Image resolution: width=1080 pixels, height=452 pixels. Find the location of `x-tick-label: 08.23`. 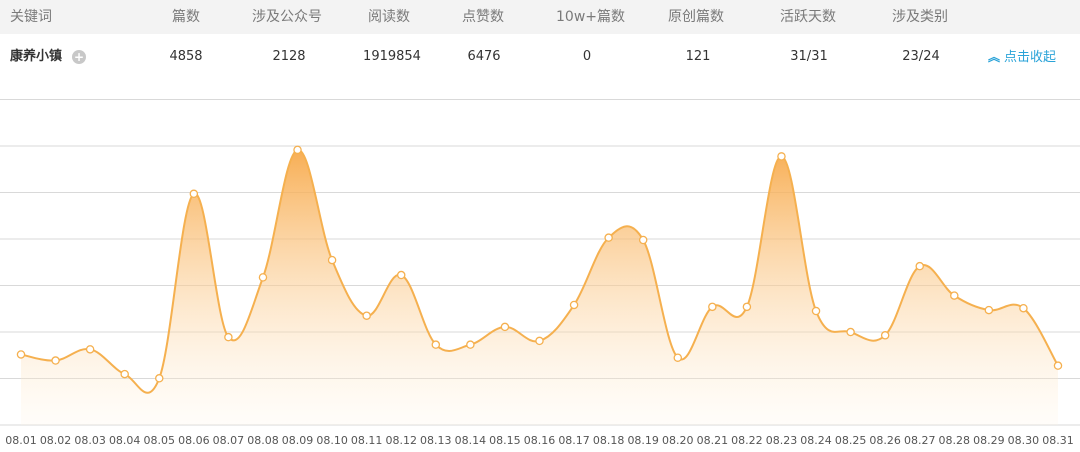

x-tick-label: 08.23 is located at coordinates (782, 440).